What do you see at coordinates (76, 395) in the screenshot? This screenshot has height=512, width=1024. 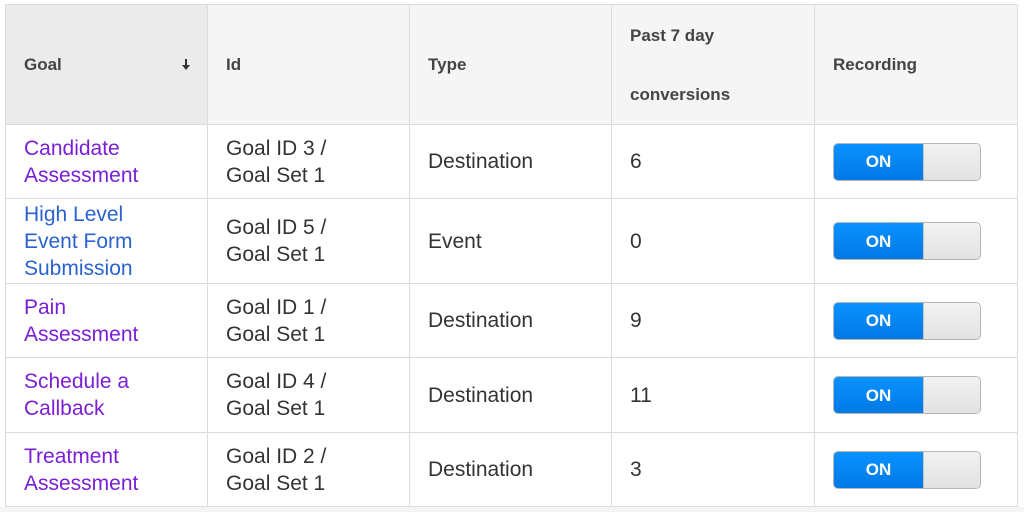 I see `goal-link: Schedule a Callback` at bounding box center [76, 395].